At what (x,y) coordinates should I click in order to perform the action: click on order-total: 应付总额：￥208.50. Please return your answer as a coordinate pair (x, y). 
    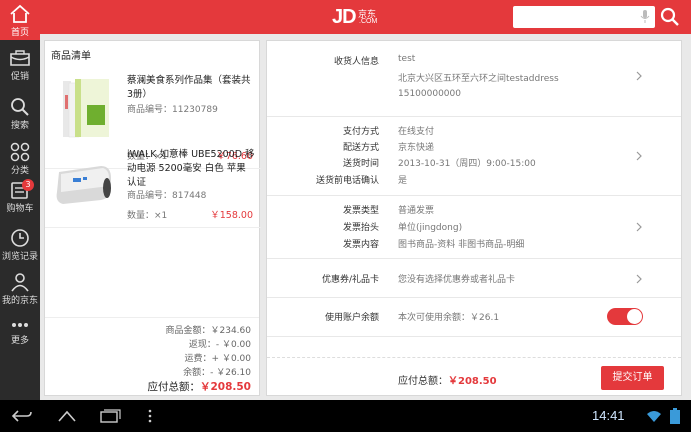
    Looking at the image, I should click on (447, 381).